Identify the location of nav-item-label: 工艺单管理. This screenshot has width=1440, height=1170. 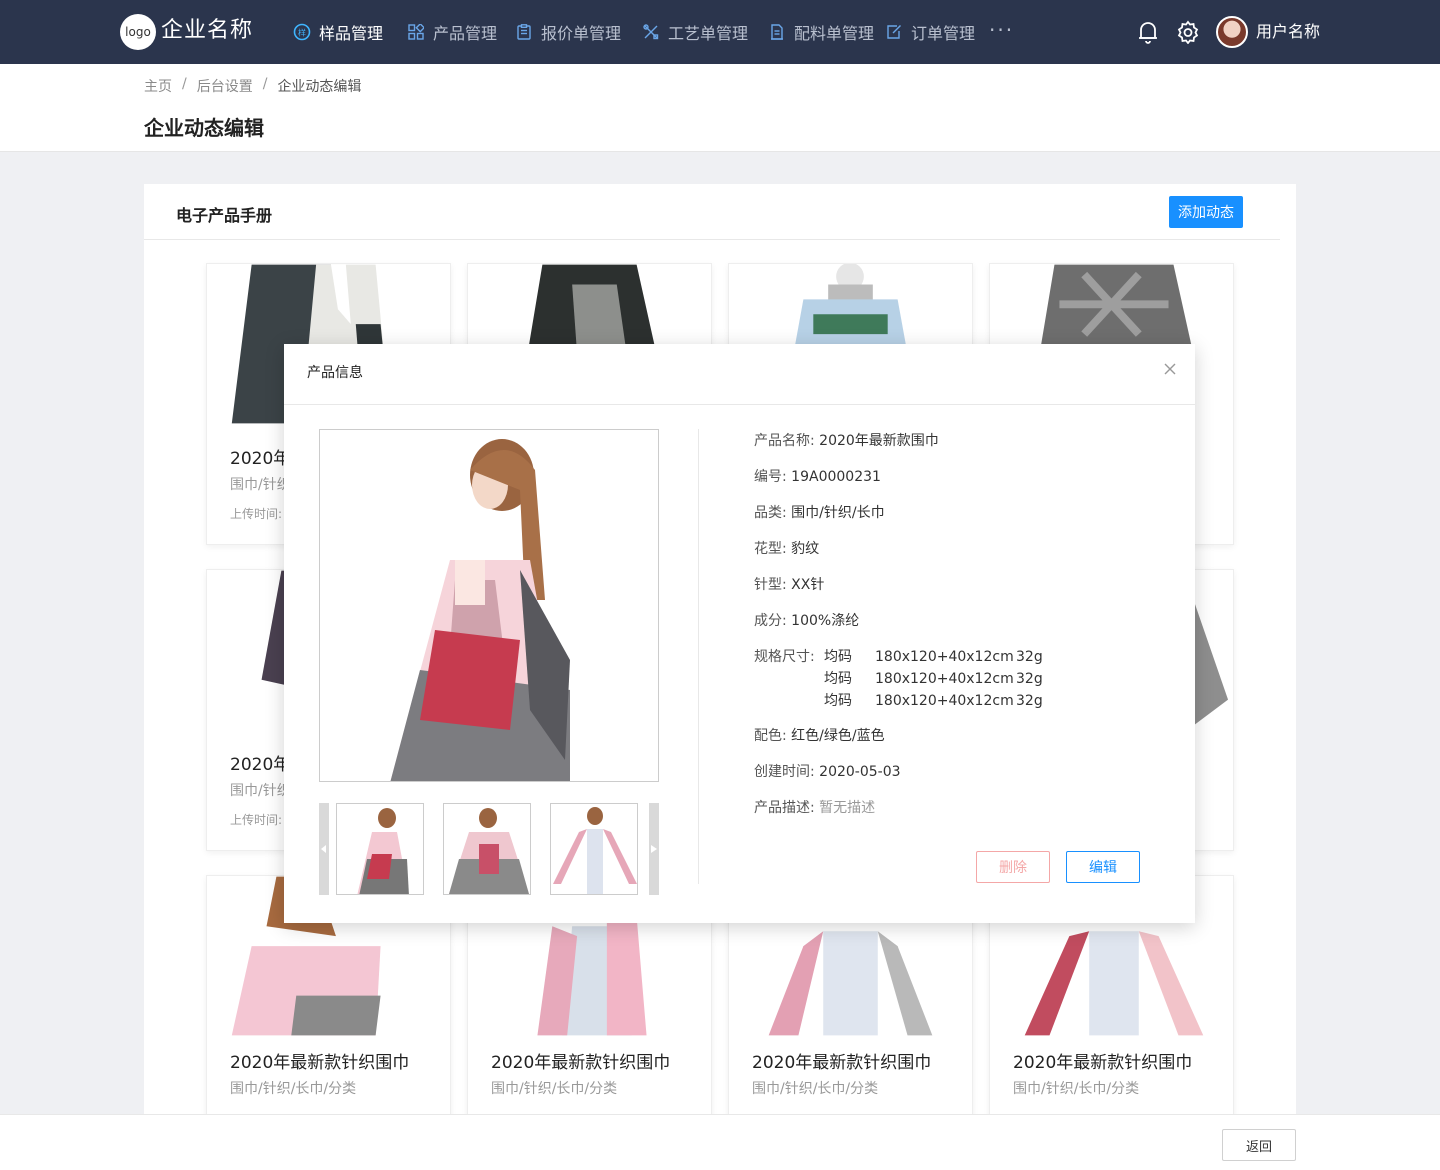
(708, 33).